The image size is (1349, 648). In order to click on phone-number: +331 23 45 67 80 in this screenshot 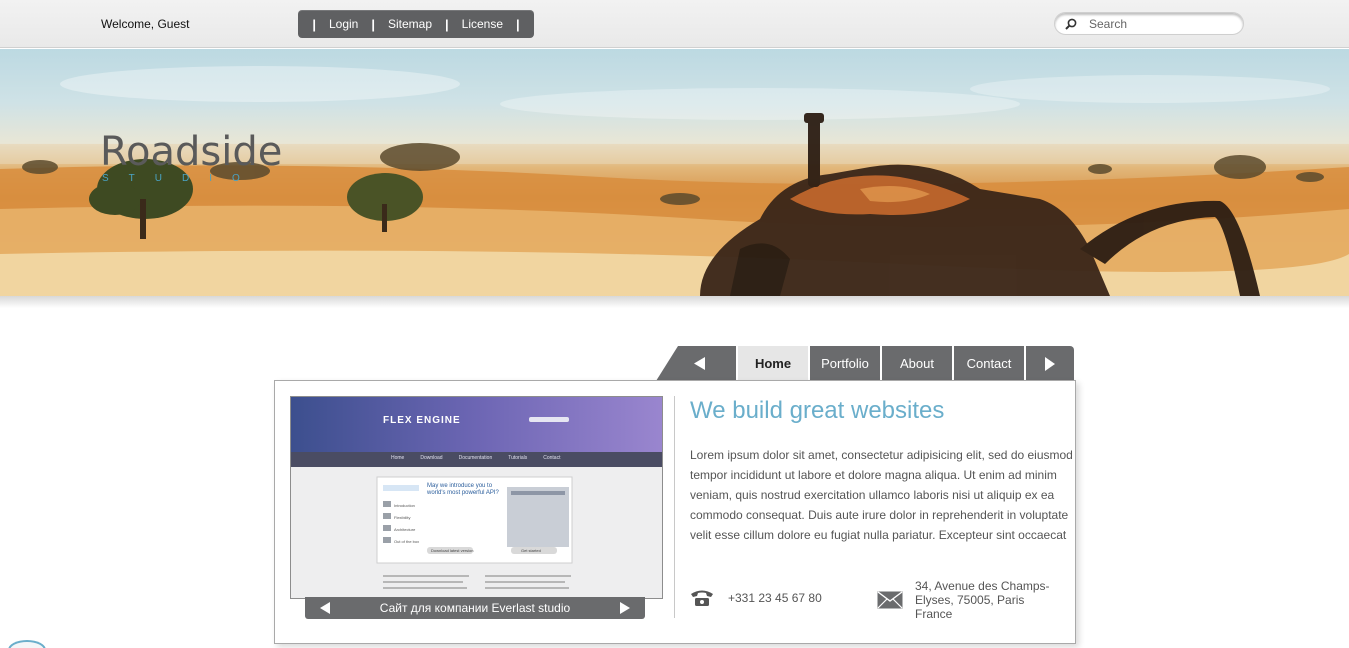, I will do `click(775, 598)`.